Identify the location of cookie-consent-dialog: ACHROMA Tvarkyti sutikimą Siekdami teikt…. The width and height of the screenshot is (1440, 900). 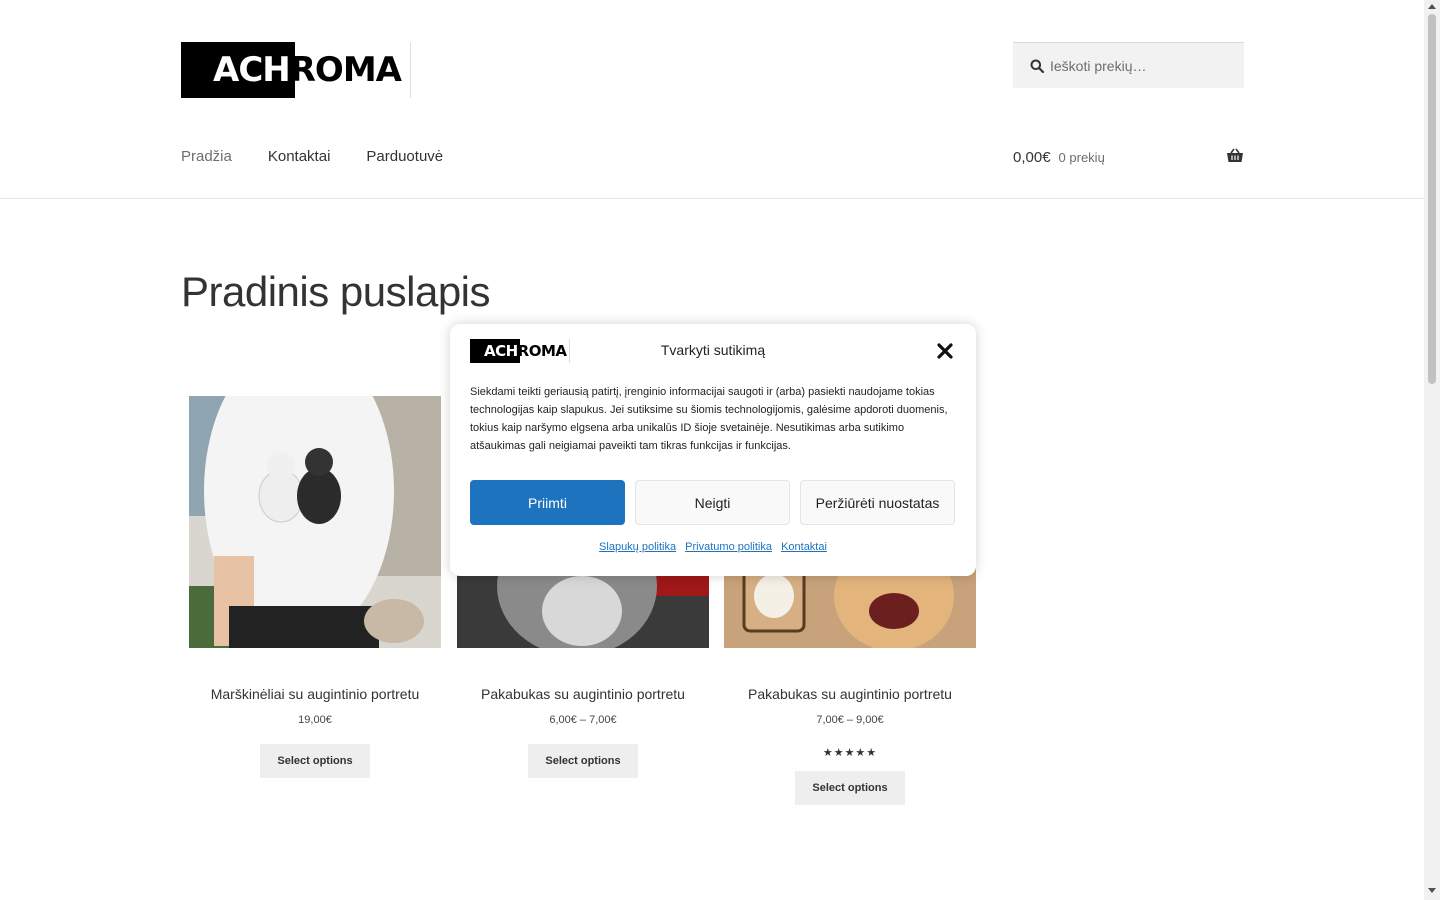
(713, 450).